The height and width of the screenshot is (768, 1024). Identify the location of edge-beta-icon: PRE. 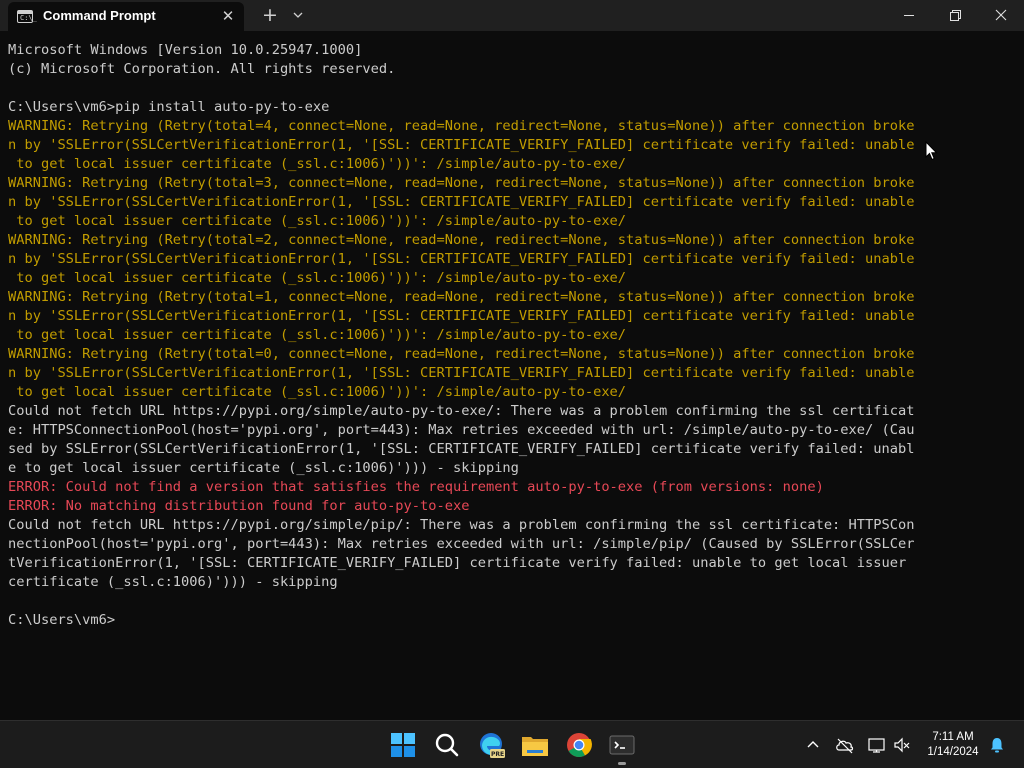
(491, 745).